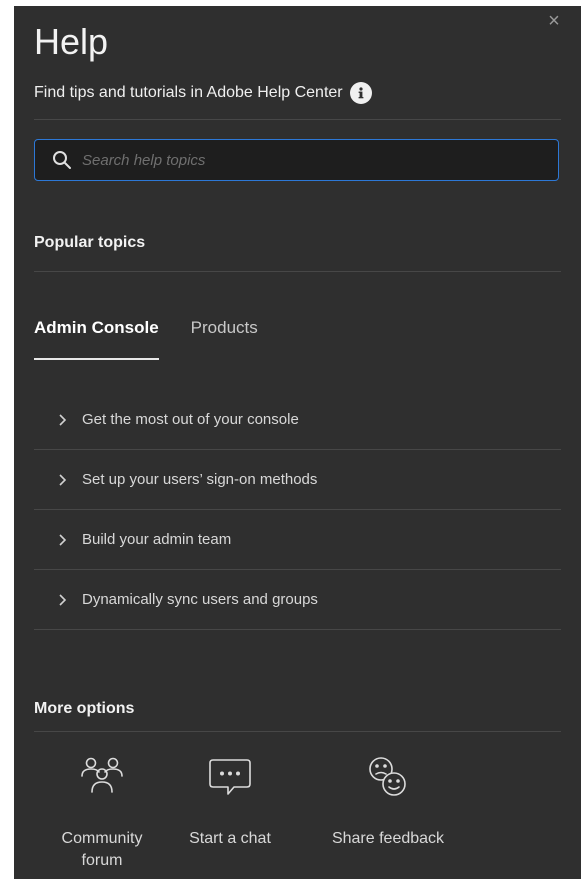 This screenshot has width=586, height=879. I want to click on topic-item-admin-team: Build your admin team, so click(297, 540).